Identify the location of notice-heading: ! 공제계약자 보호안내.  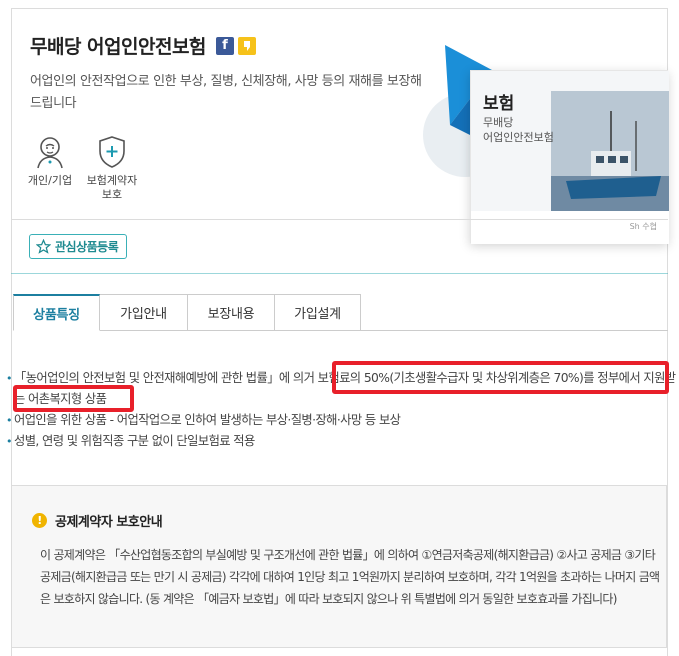
(97, 520).